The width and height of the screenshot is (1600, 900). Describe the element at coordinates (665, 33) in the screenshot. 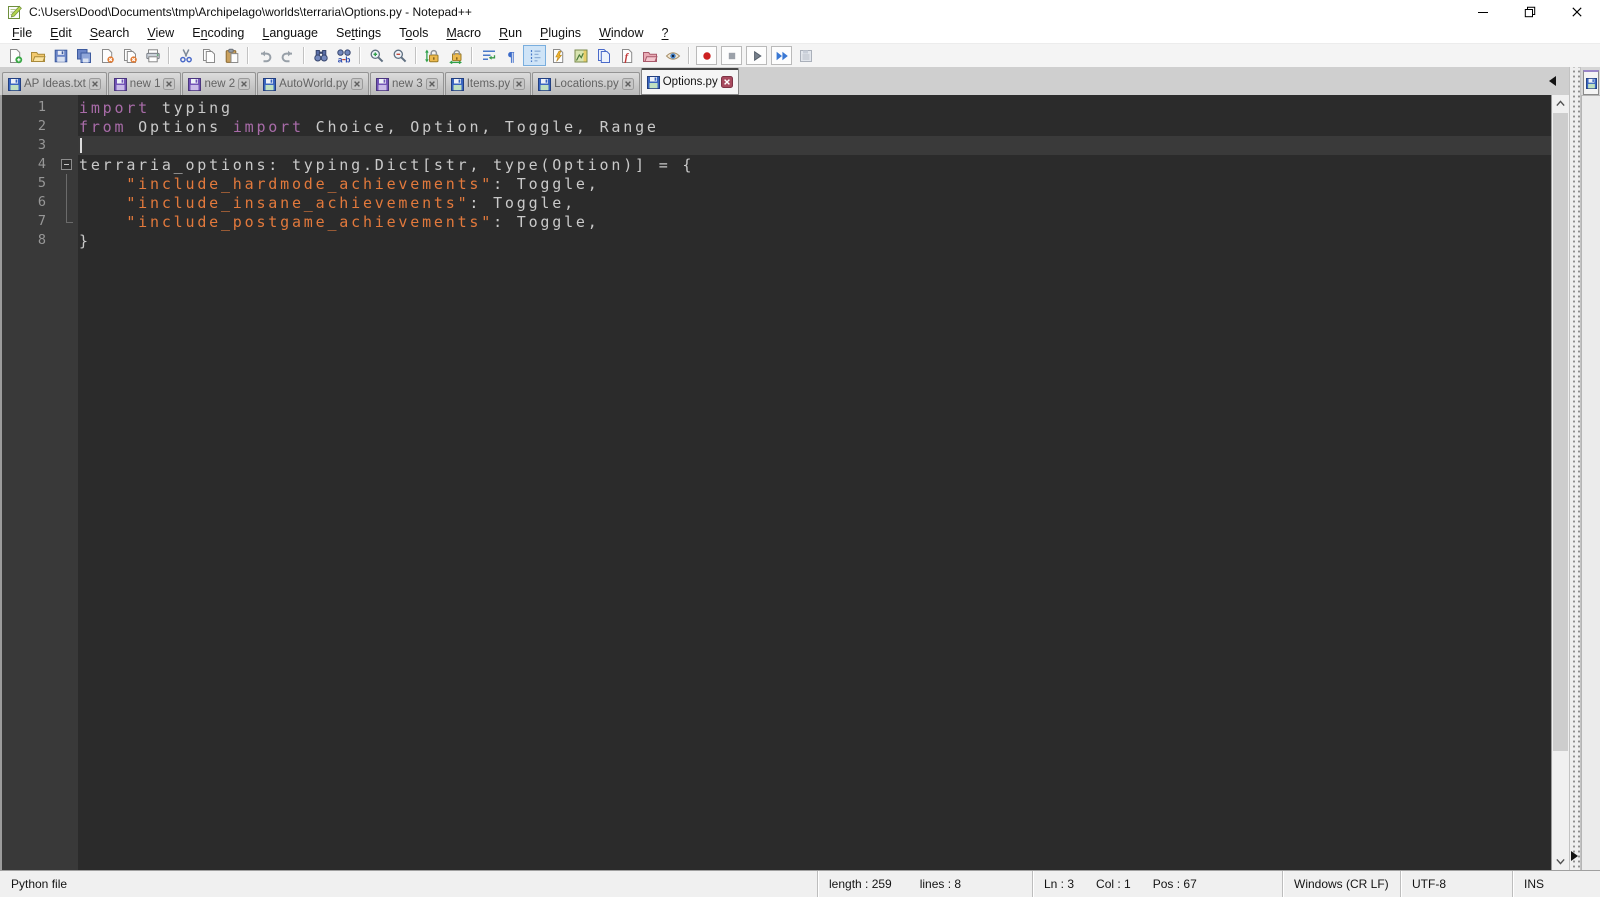

I see `menu-item-help: ?` at that location.